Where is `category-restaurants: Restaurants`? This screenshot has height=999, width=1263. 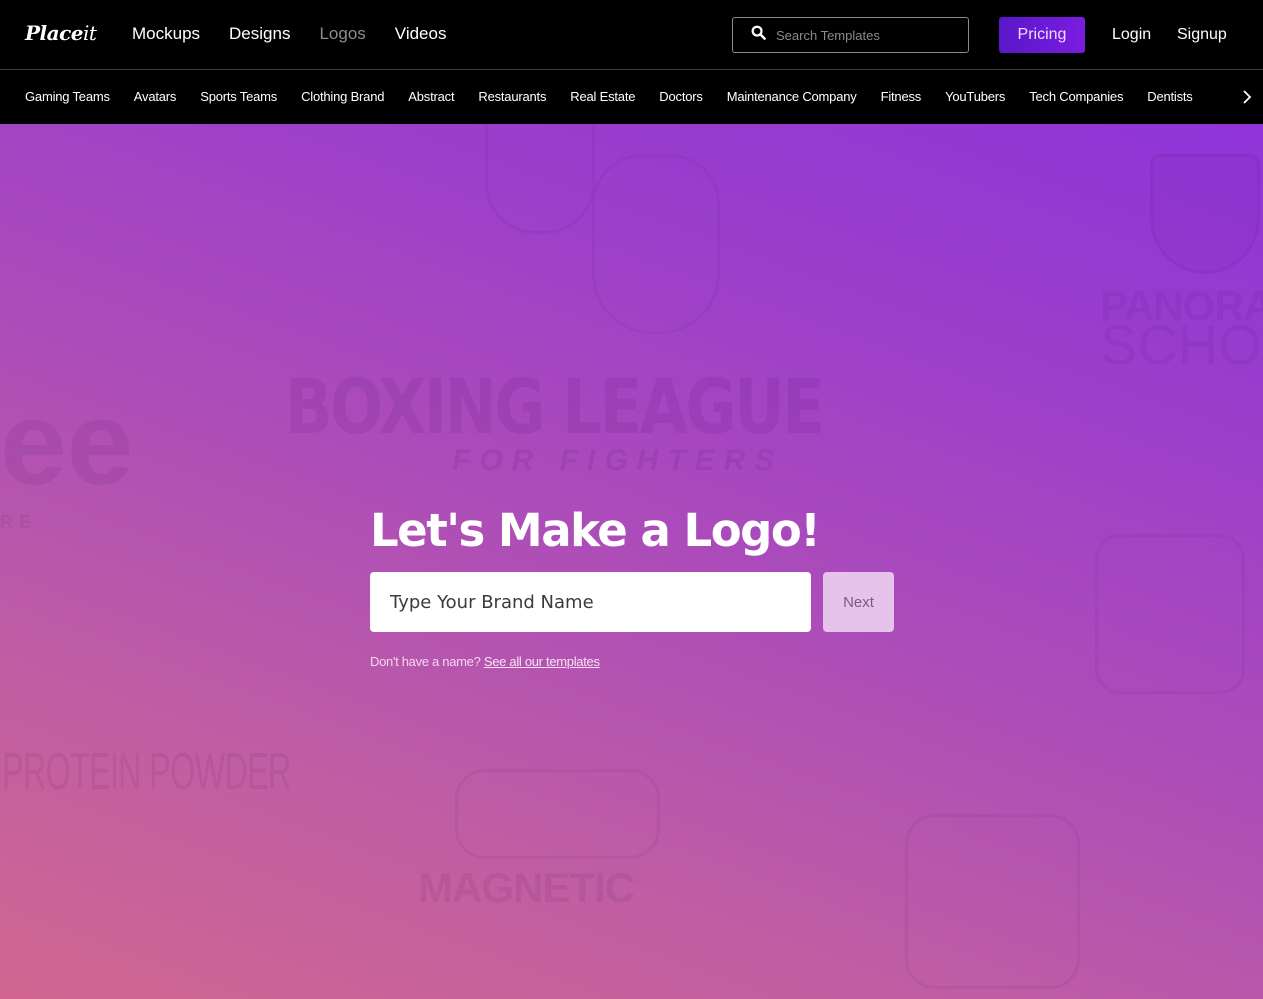
category-restaurants: Restaurants is located at coordinates (512, 96).